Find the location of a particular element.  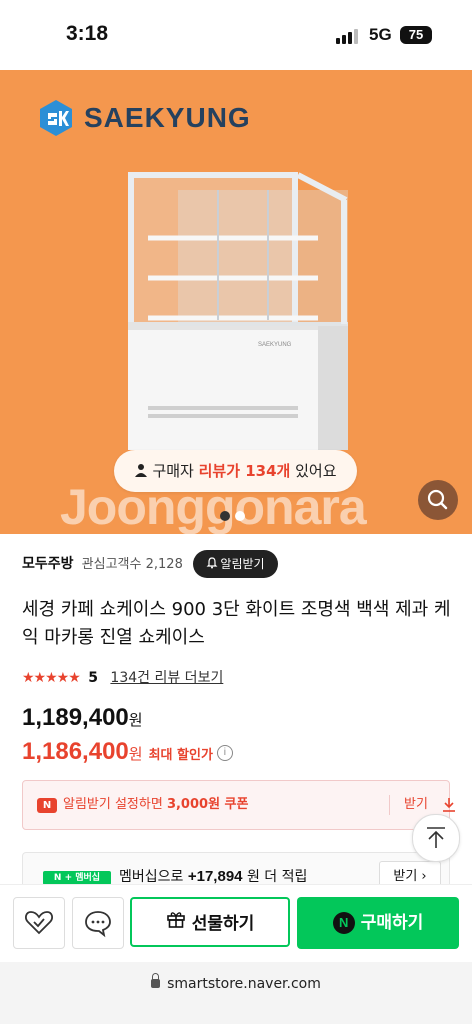

coupon-banner: N 알림받기 설정하면 3,000원 쿠폰 받기 is located at coordinates (238, 805).